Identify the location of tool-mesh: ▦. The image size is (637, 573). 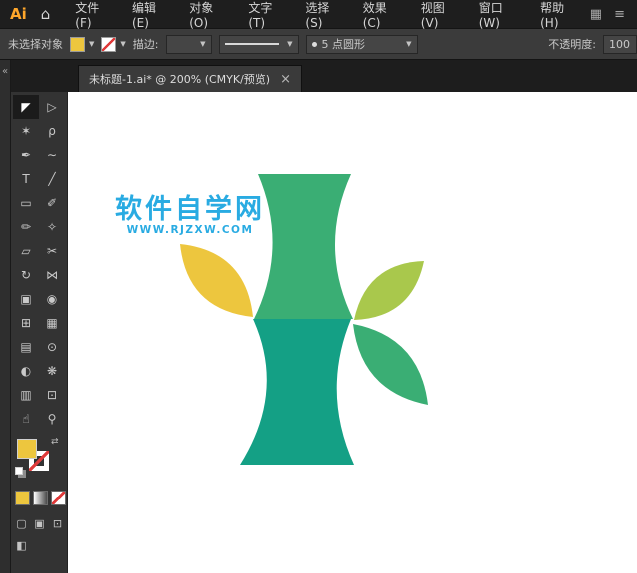
(52, 323).